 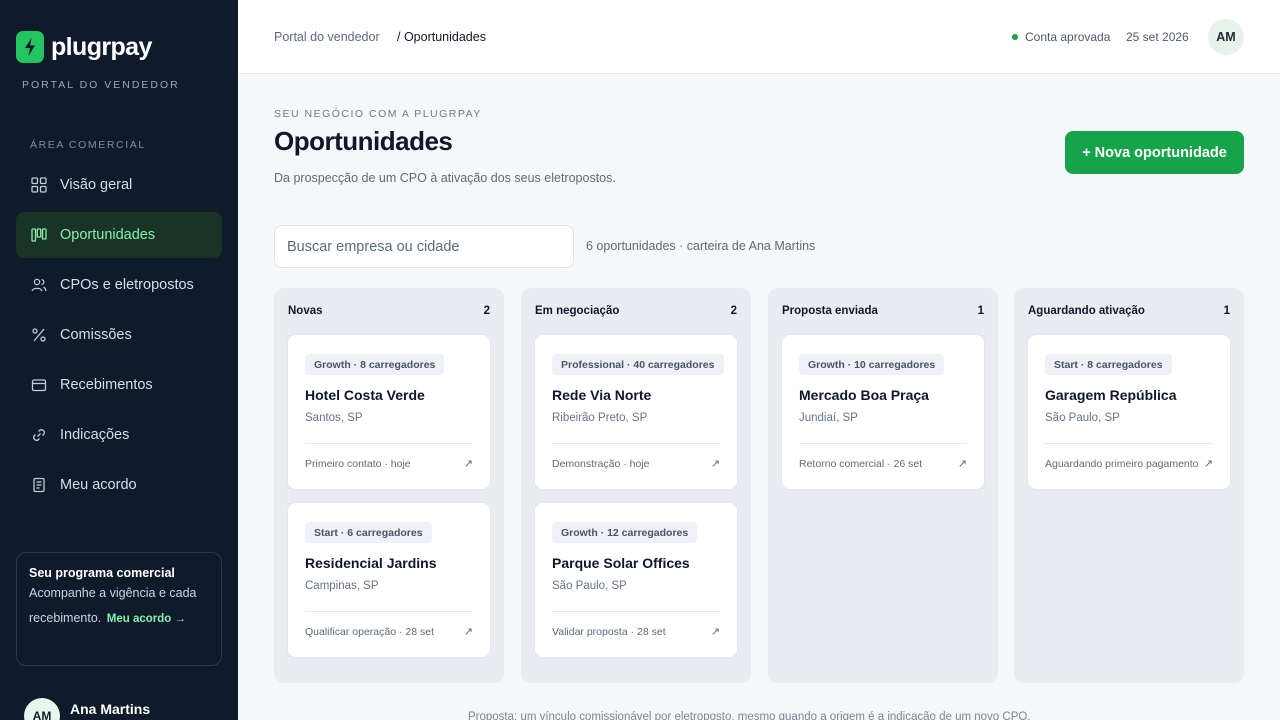 What do you see at coordinates (101, 85) in the screenshot?
I see `brand-subtitle: PORTAL DO VENDEDOR` at bounding box center [101, 85].